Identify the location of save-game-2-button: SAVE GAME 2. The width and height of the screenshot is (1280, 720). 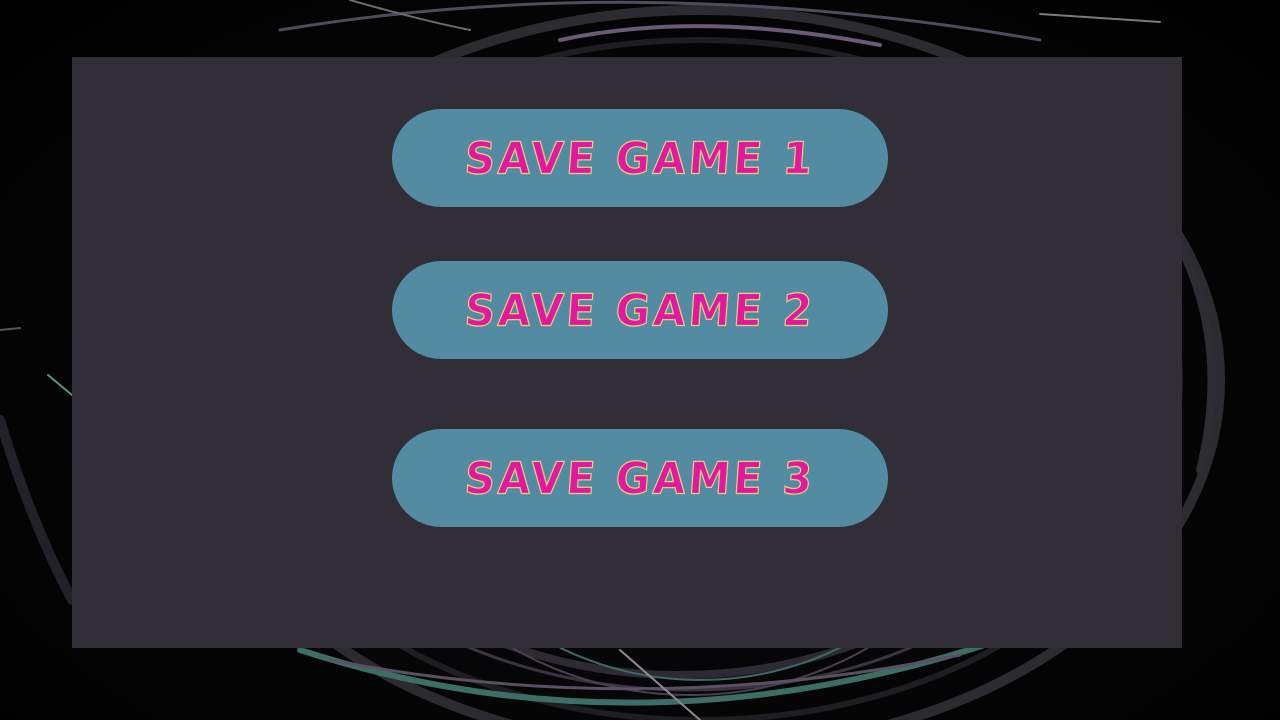
(640, 310).